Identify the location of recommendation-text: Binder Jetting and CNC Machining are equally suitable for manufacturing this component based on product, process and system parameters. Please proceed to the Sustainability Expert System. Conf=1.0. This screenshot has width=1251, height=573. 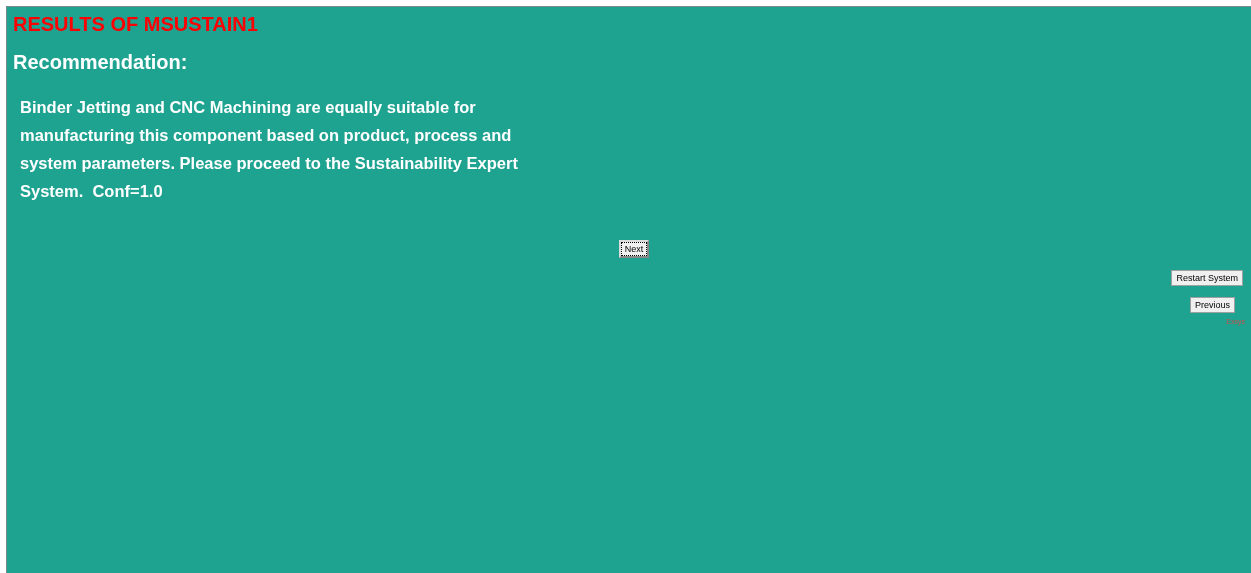
(269, 149).